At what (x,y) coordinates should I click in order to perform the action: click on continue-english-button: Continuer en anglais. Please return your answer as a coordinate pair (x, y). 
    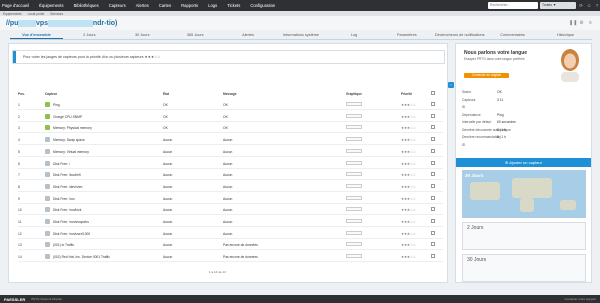
    Looking at the image, I should click on (486, 75).